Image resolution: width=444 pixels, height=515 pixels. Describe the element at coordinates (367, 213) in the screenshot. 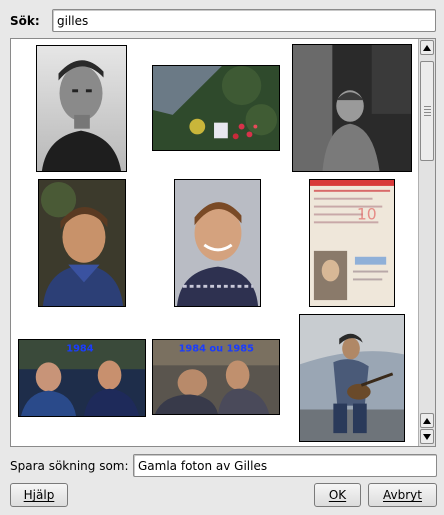

I see `svg-text: 10` at that location.